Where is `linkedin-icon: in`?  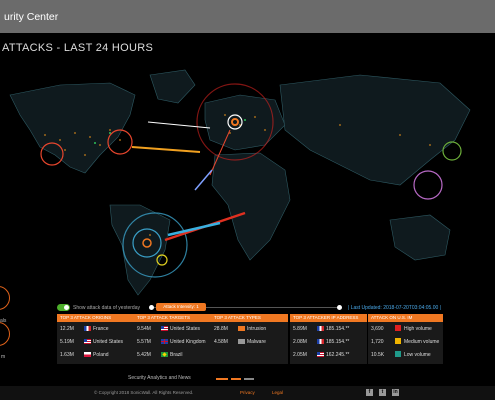
linkedin-icon: in is located at coordinates (395, 392).